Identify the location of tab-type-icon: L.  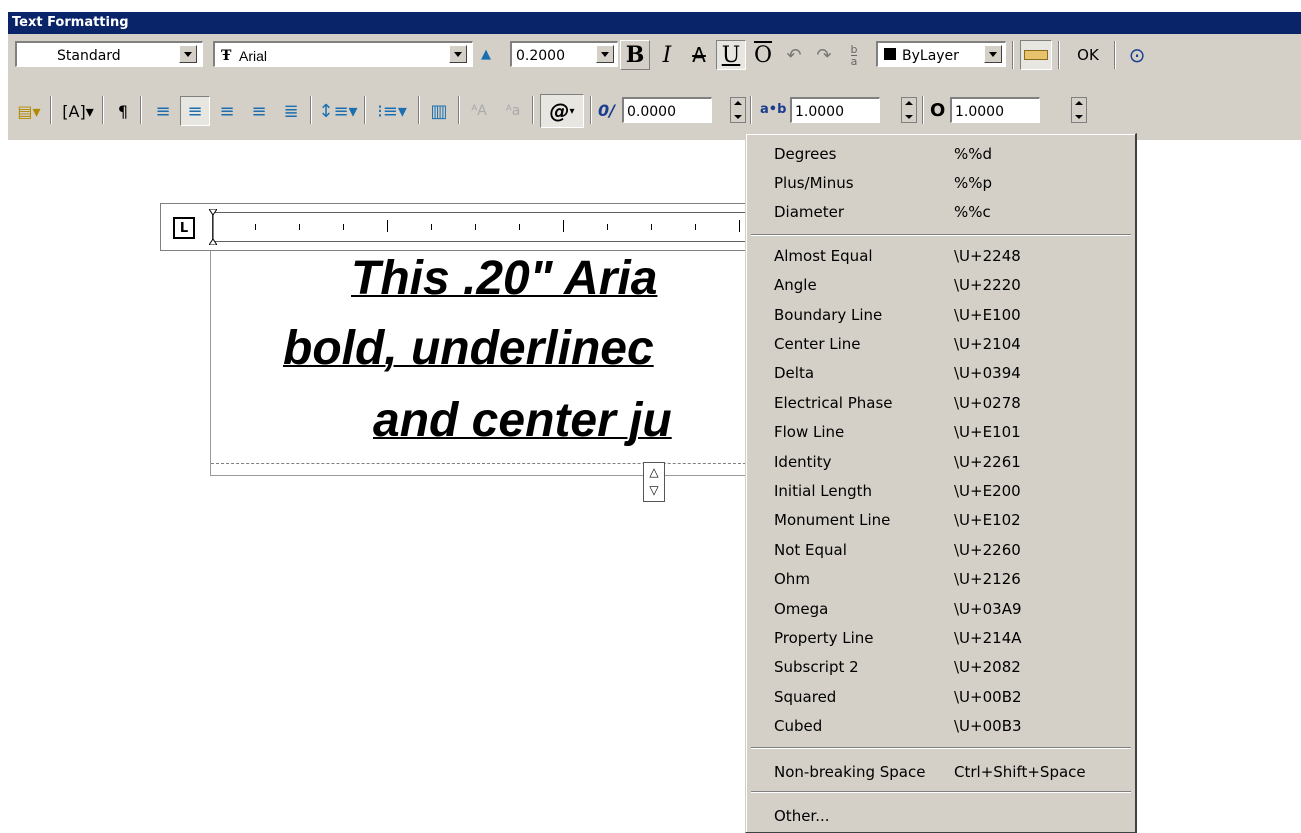
(184, 228).